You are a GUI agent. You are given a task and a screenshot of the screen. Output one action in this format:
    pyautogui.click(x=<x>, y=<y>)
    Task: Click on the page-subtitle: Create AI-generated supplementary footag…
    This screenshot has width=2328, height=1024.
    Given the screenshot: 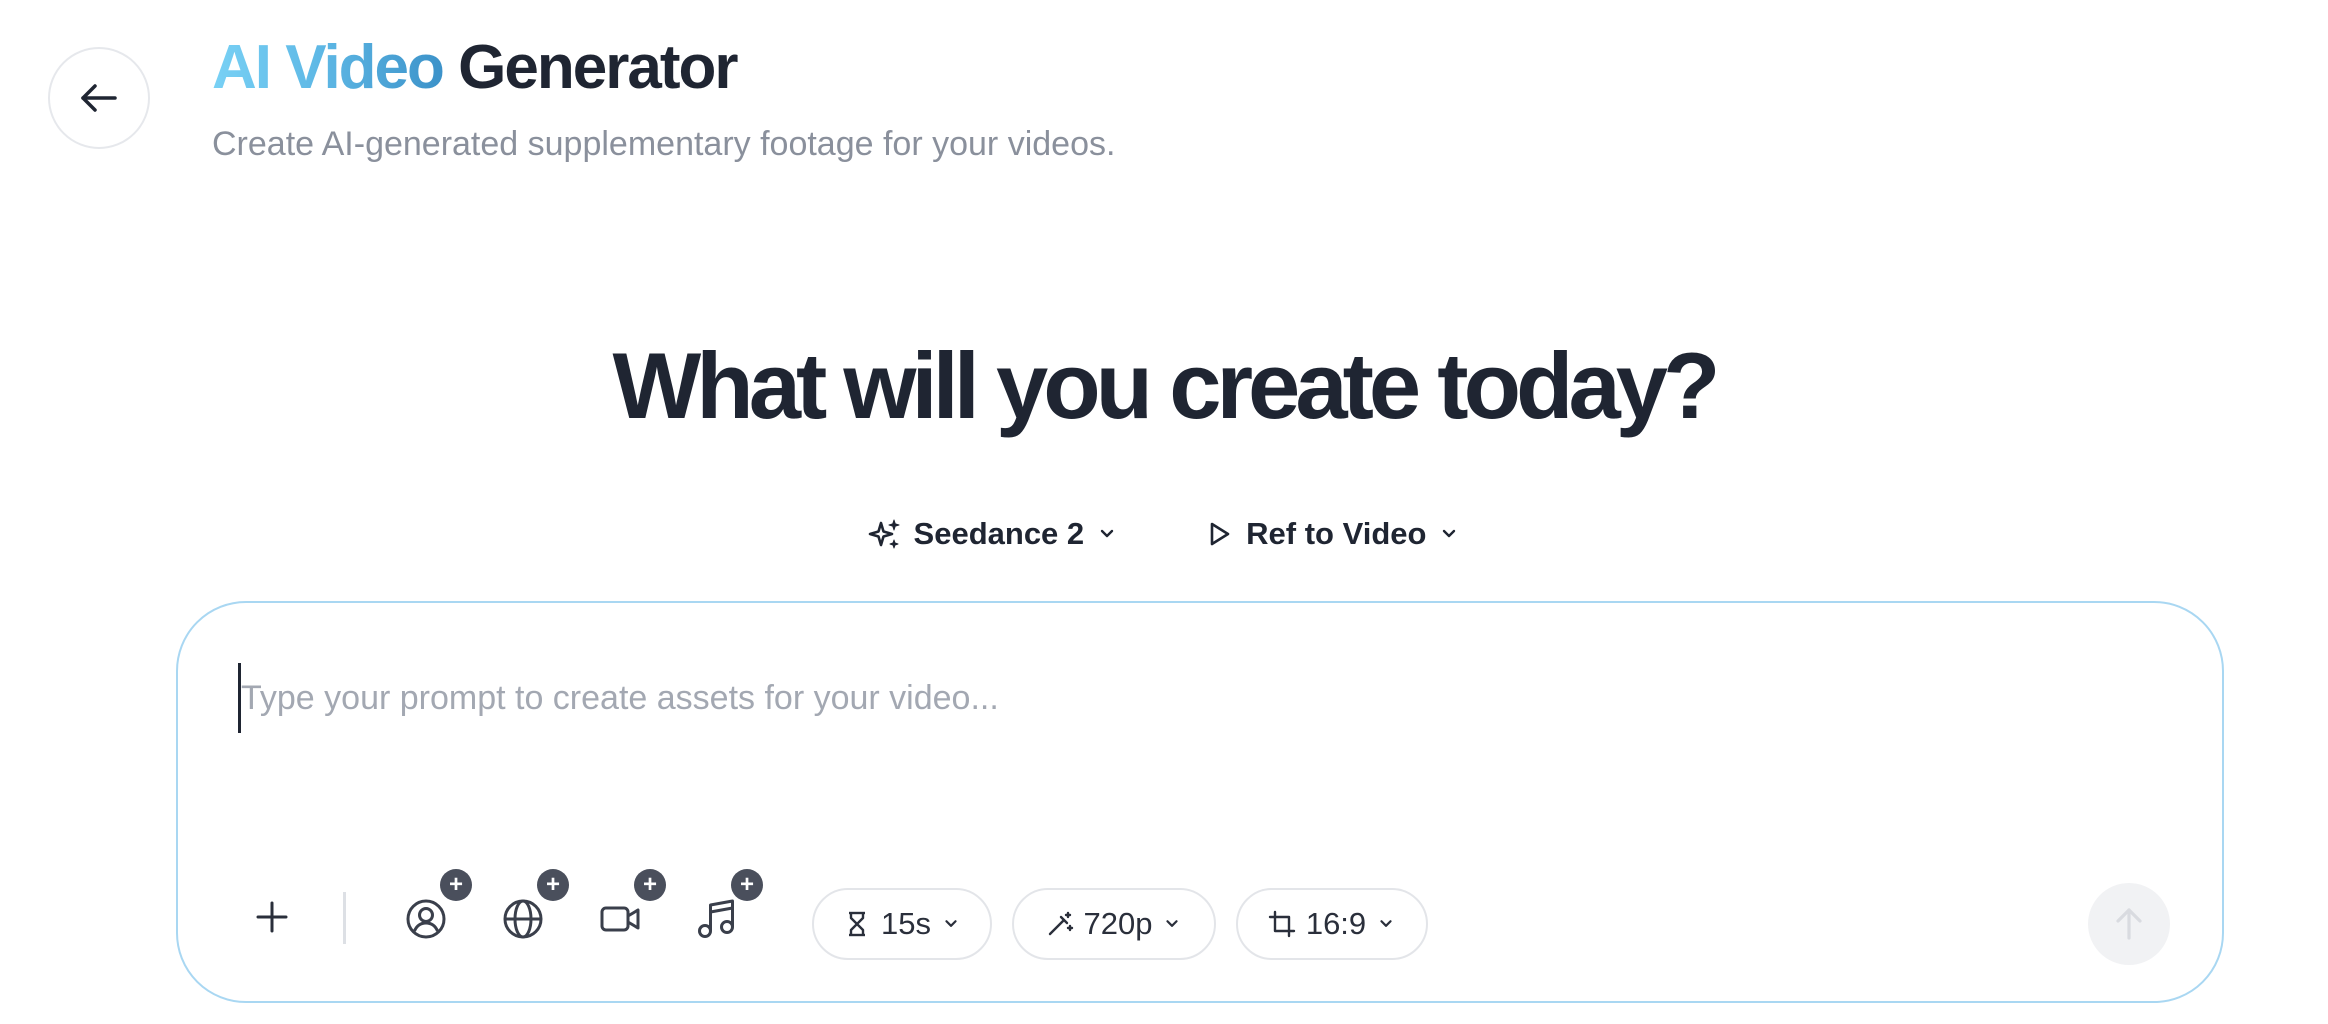 What is the action you would take?
    pyautogui.click(x=664, y=144)
    